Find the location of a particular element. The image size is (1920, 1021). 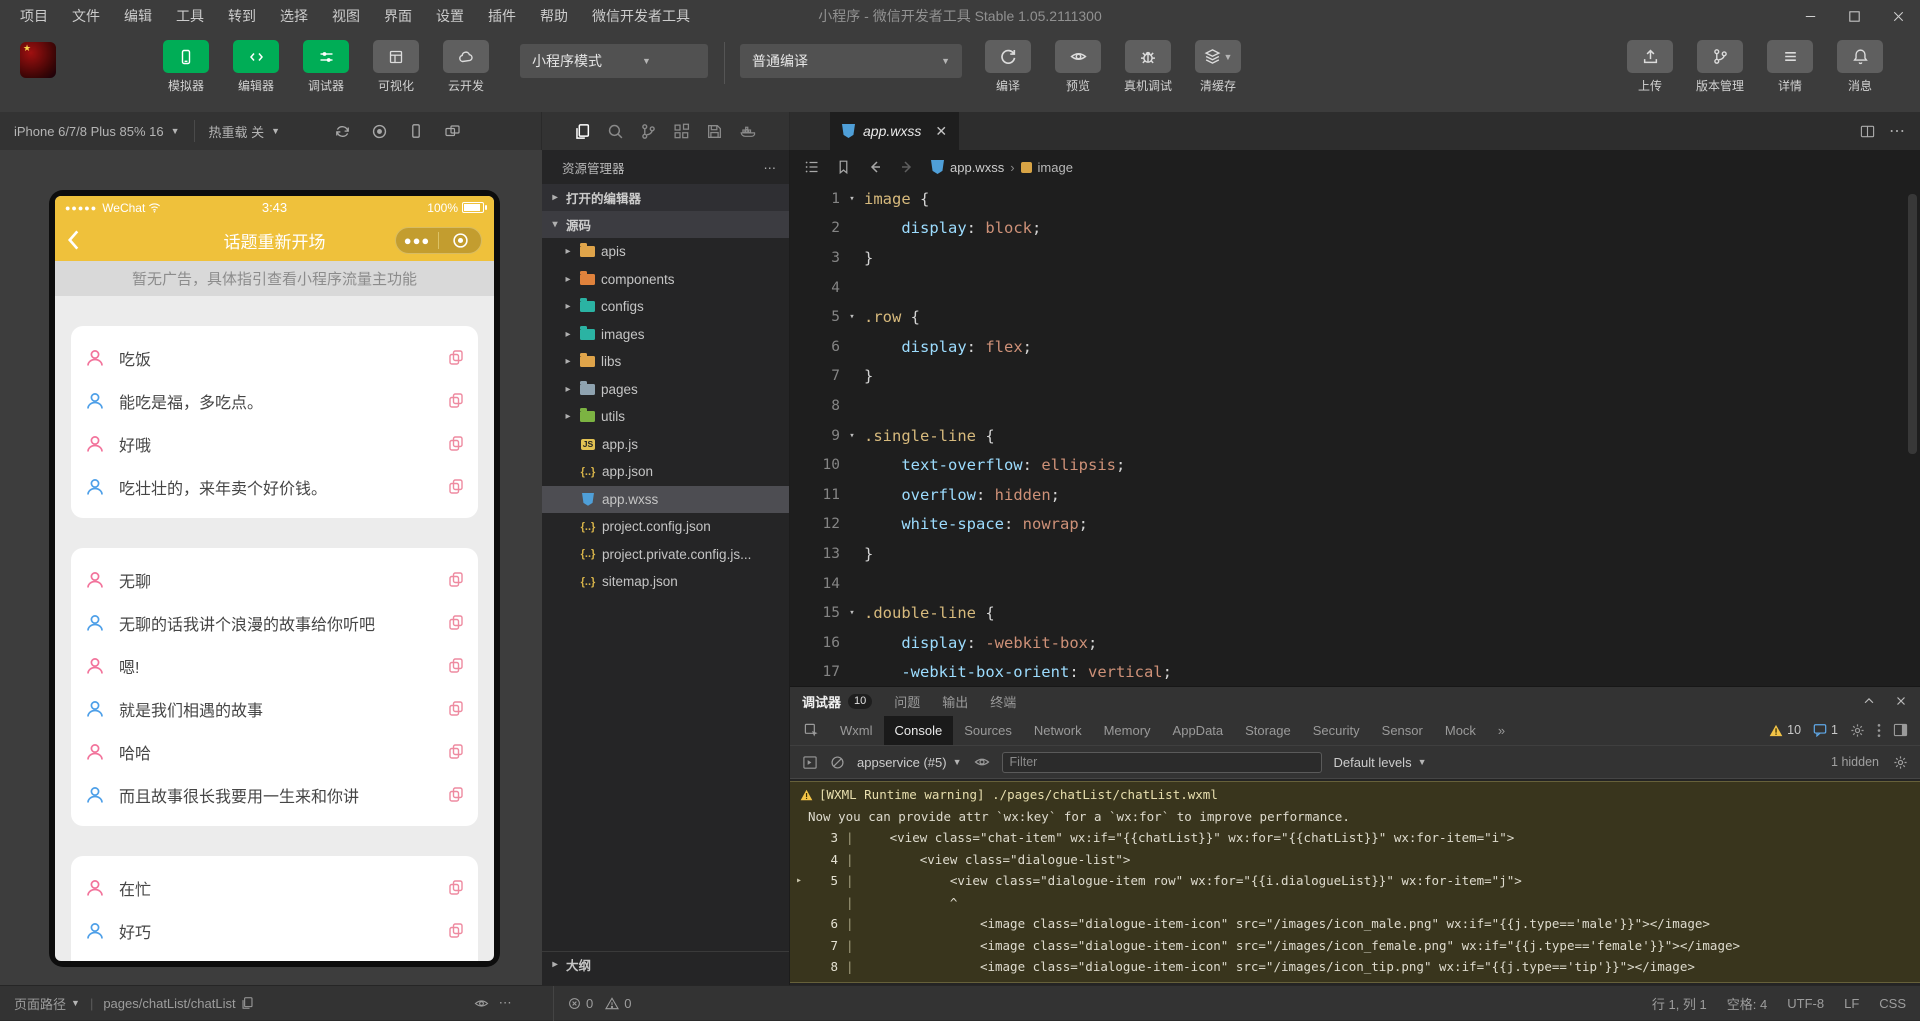

editor-scrollbar is located at coordinates (1912, 324).